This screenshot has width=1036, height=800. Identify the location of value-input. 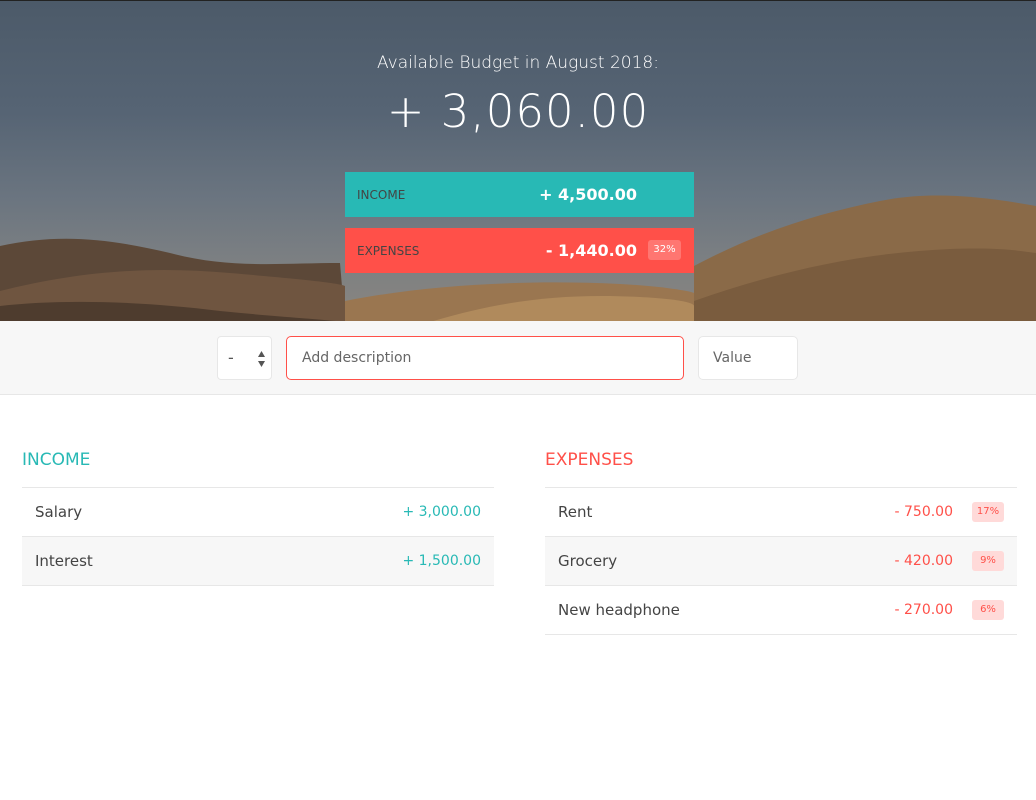
(748, 358).